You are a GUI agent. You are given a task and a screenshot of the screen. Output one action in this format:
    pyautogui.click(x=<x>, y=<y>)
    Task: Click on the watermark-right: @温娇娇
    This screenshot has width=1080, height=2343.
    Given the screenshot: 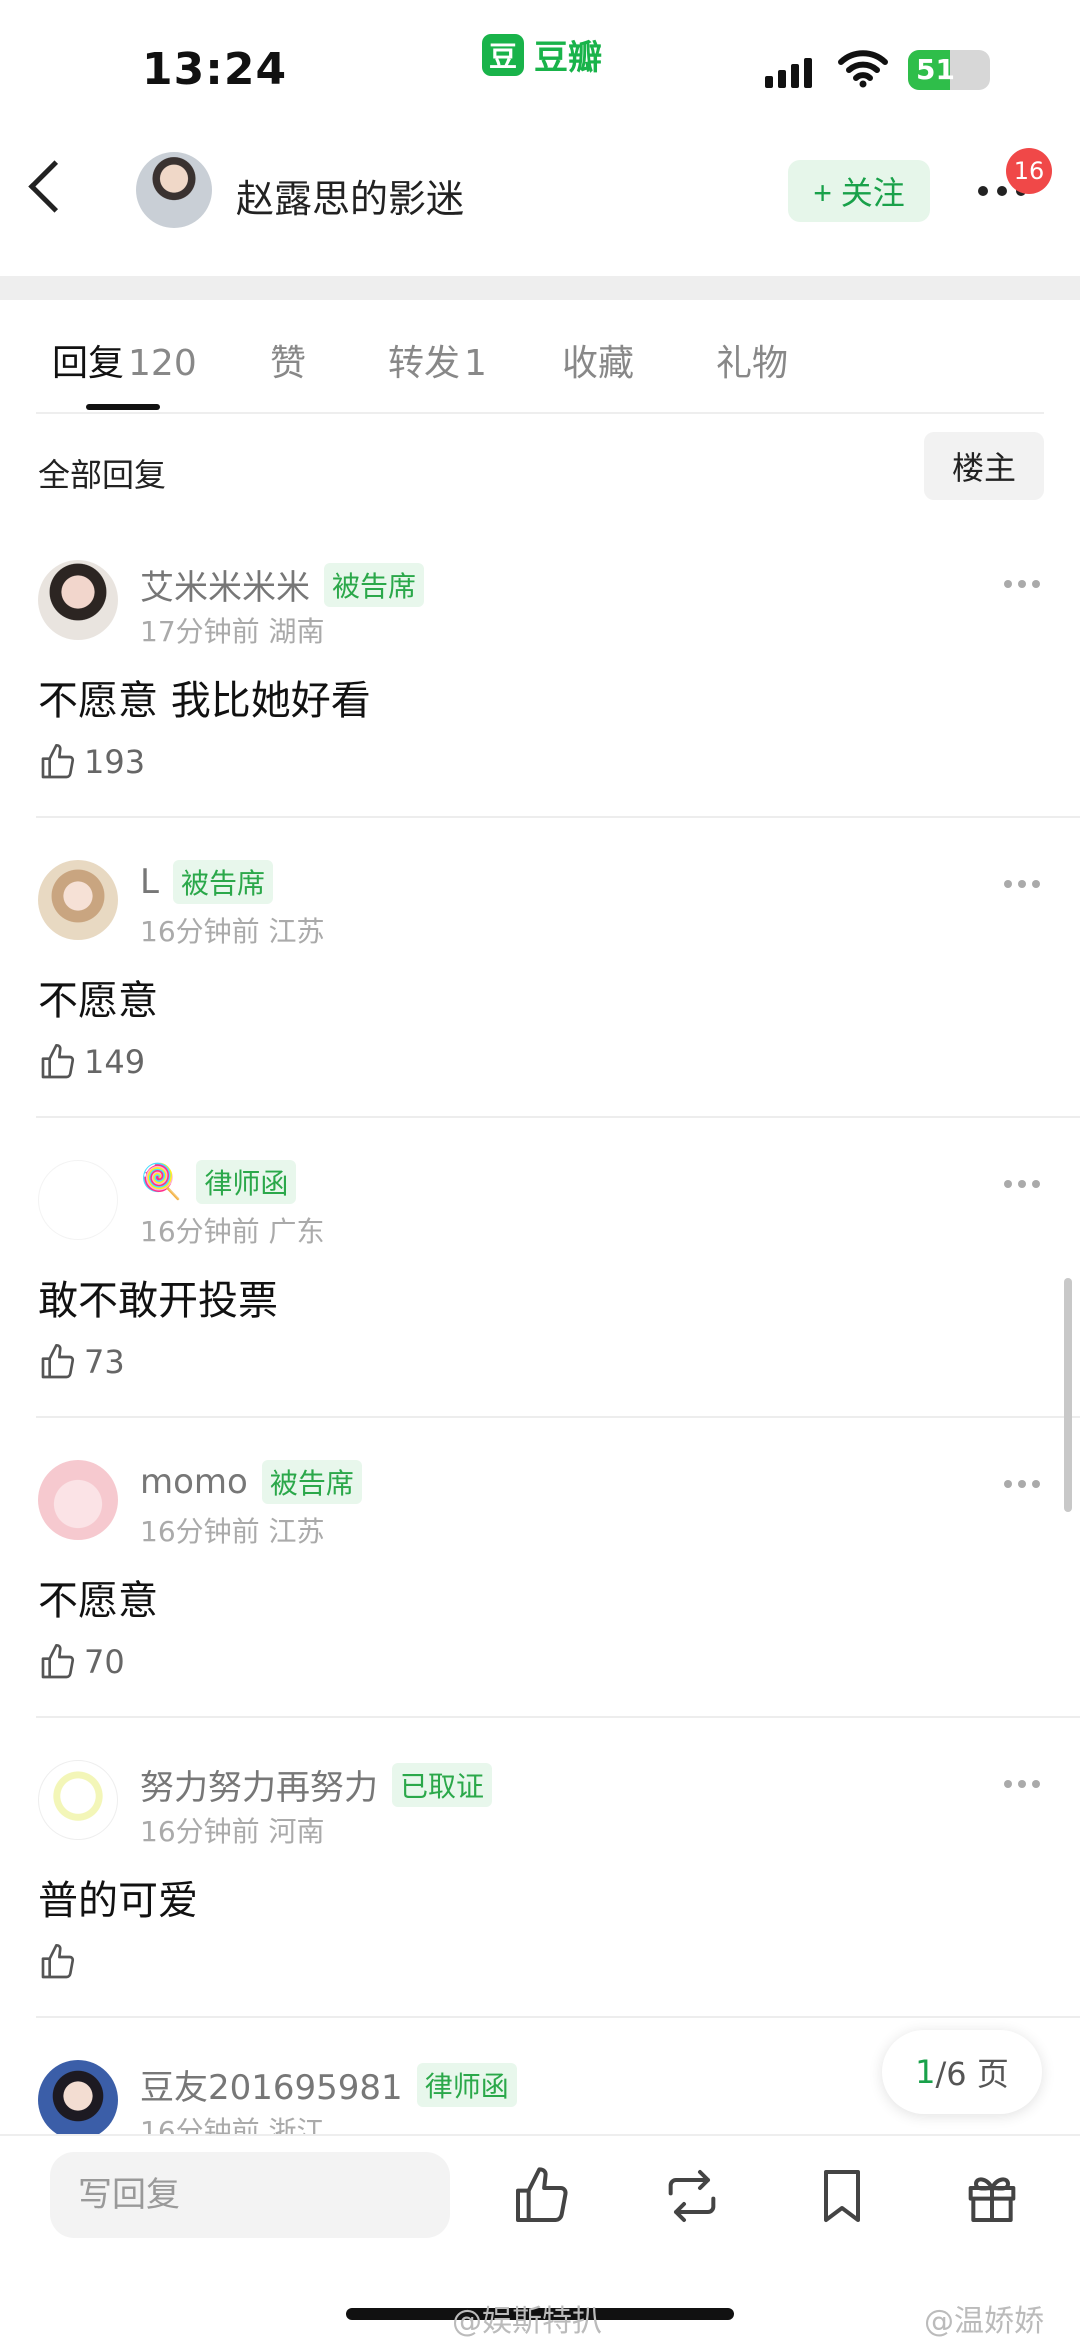 What is the action you would take?
    pyautogui.click(x=984, y=2321)
    